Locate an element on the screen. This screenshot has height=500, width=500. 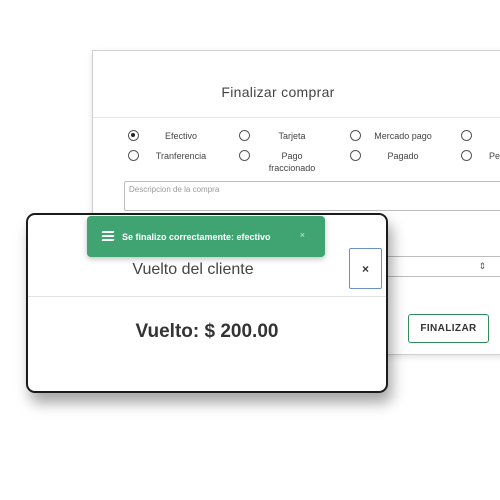
radio-pagado is located at coordinates (355, 155).